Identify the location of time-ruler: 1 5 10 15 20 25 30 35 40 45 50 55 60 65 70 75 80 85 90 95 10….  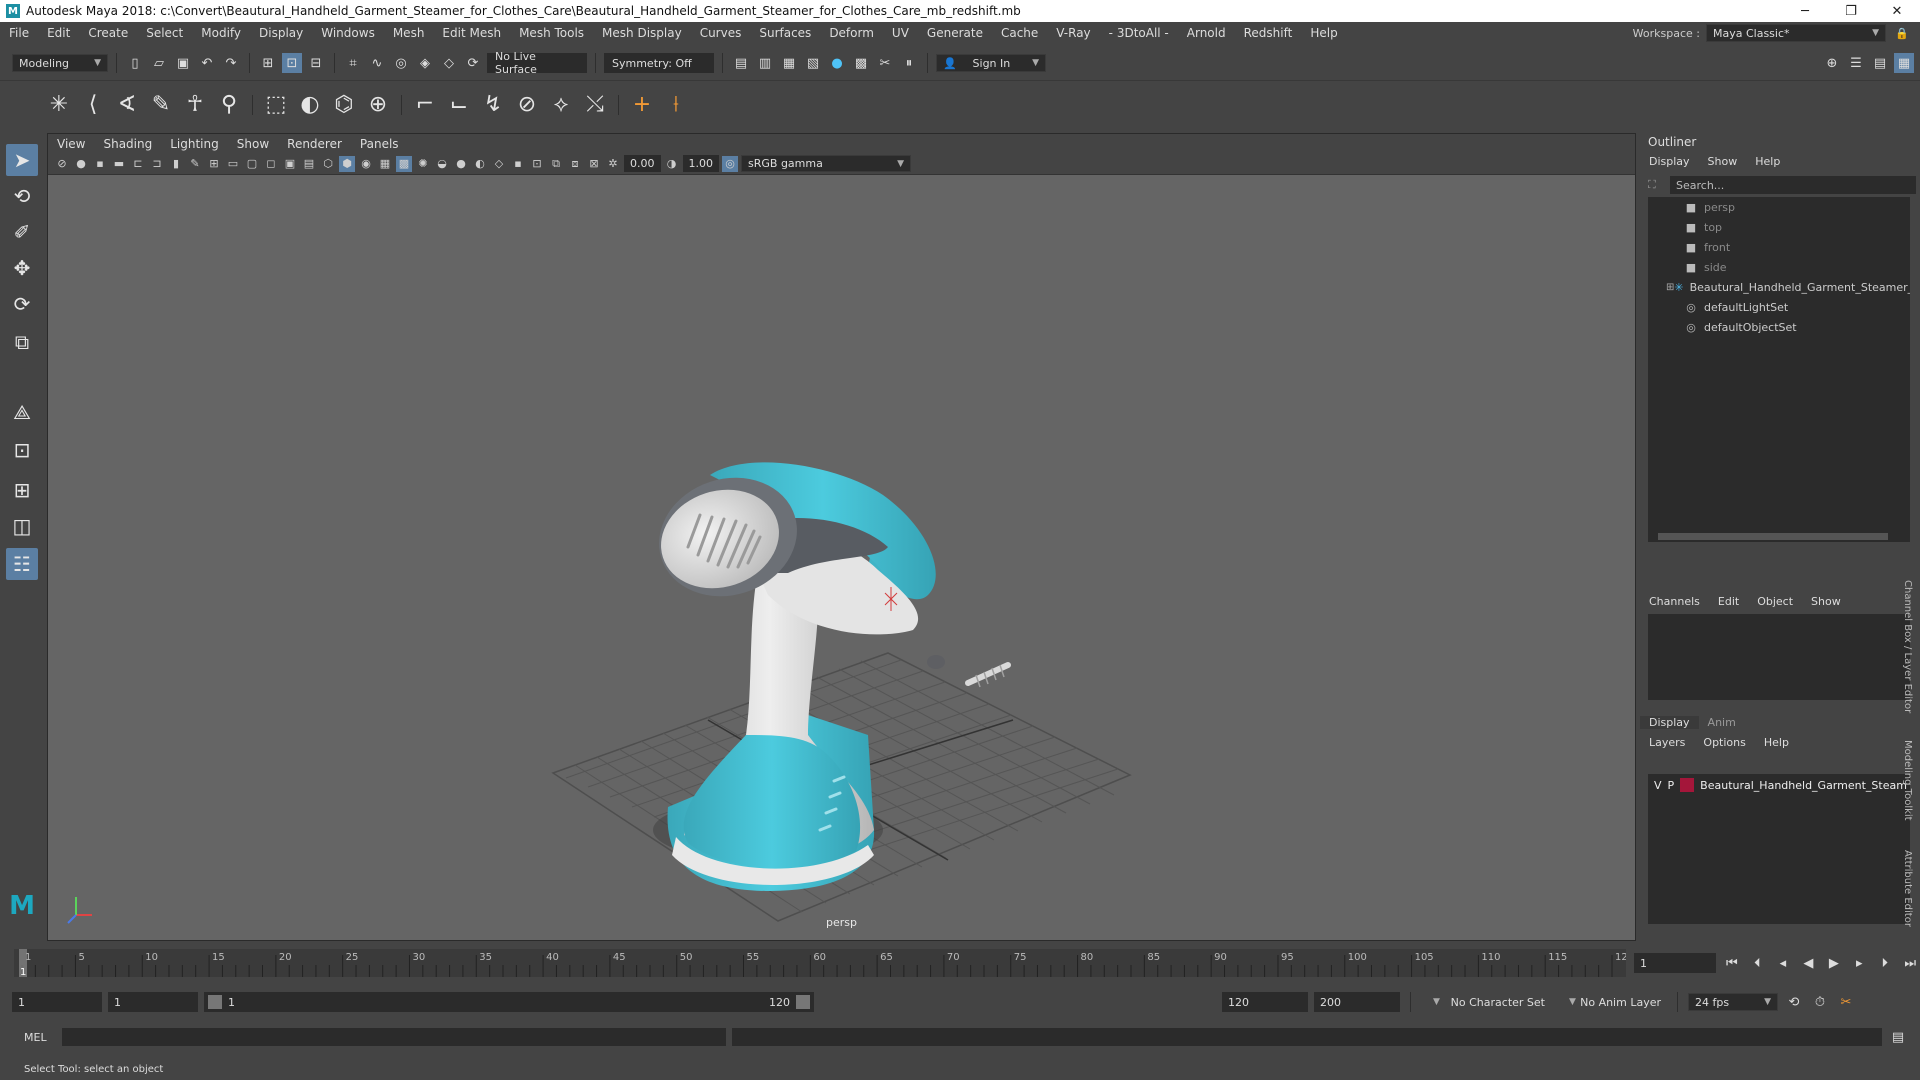
(820, 963).